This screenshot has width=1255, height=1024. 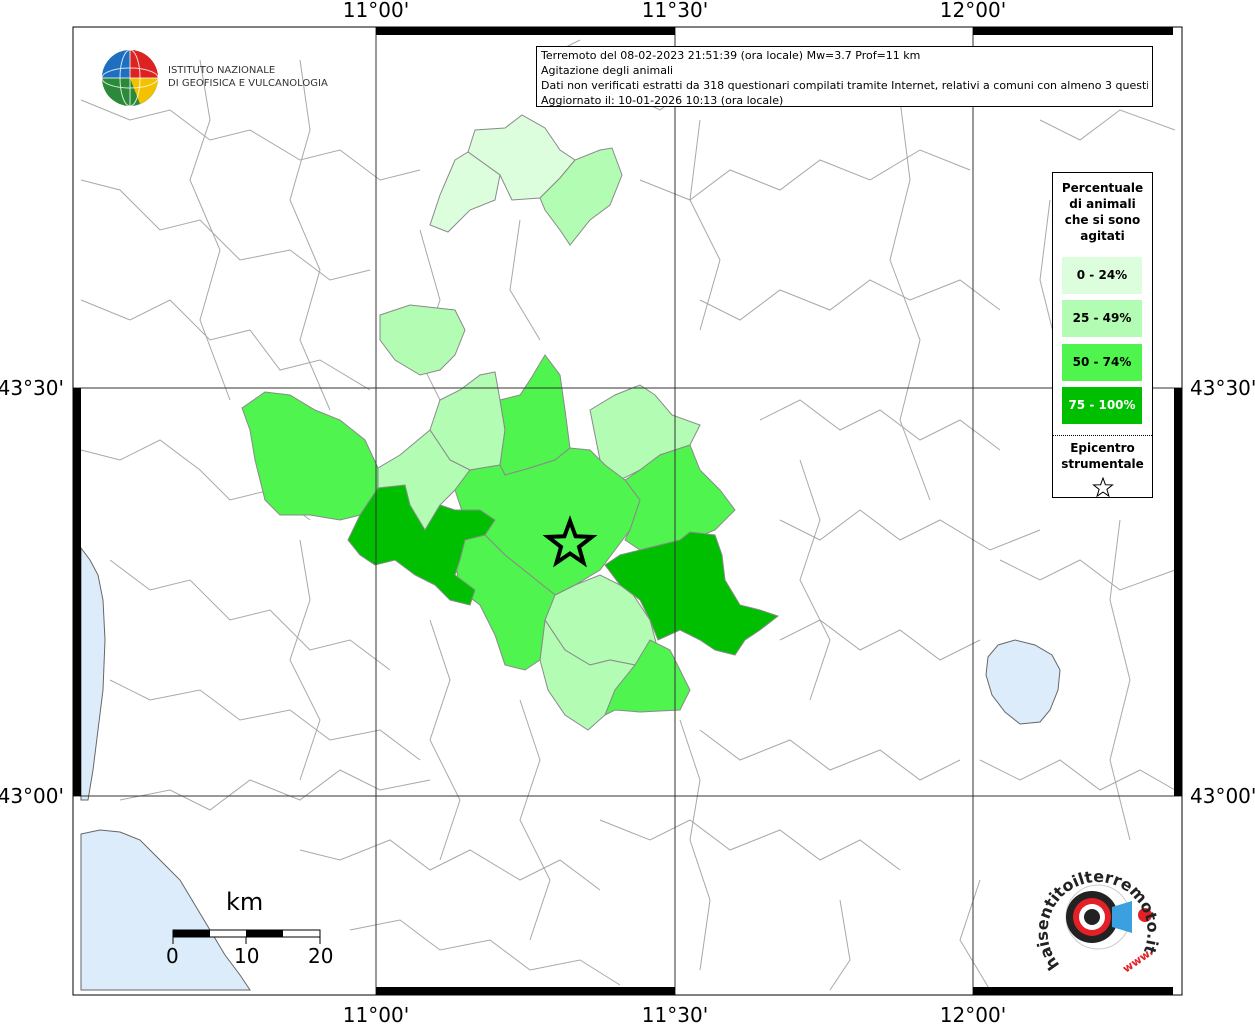 What do you see at coordinates (675, 11) in the screenshot?
I see `lon-label-top-2: 11°30'` at bounding box center [675, 11].